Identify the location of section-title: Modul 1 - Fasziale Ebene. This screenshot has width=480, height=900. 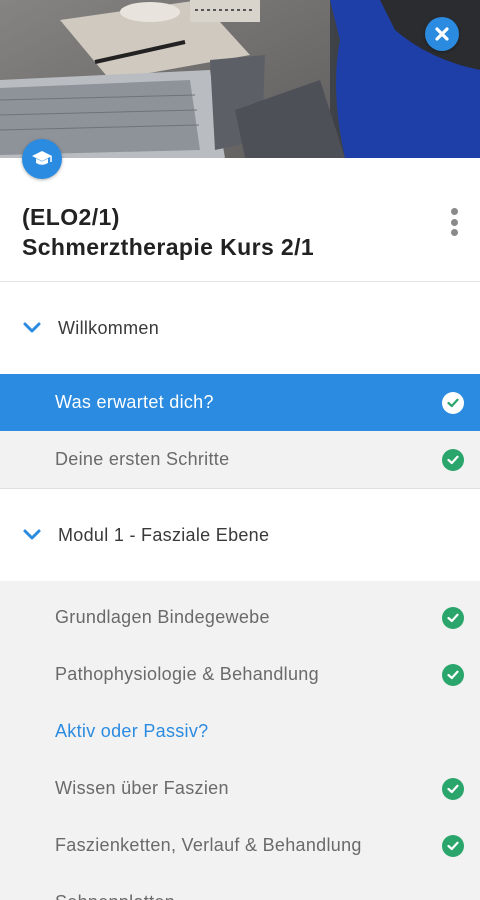
(164, 534).